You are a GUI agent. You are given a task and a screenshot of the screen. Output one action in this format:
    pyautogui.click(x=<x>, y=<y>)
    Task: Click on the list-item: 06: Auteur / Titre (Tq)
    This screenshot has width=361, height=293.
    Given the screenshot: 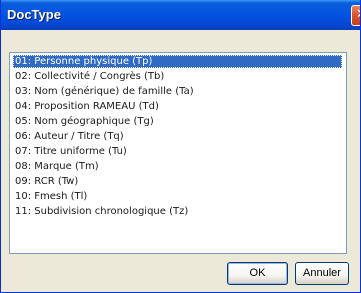 What is the action you would take?
    pyautogui.click(x=69, y=136)
    